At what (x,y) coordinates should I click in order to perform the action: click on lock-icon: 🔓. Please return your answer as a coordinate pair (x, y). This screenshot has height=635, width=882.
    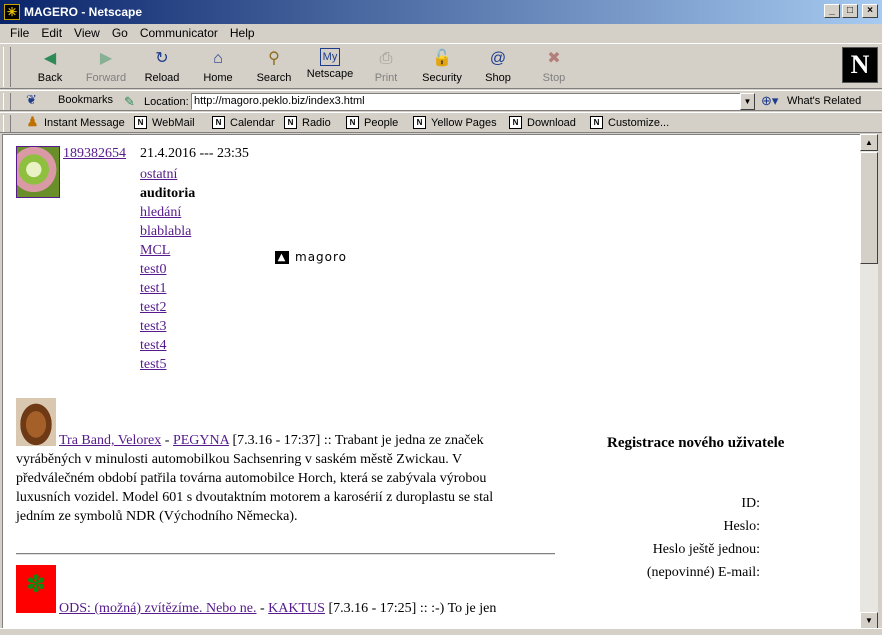
    Looking at the image, I should click on (442, 58).